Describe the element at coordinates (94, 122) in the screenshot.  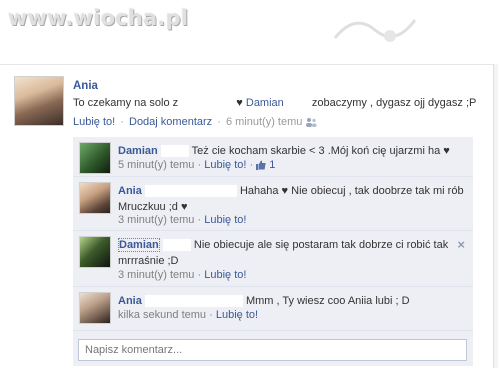
I see `like-link: Lubię to!` at that location.